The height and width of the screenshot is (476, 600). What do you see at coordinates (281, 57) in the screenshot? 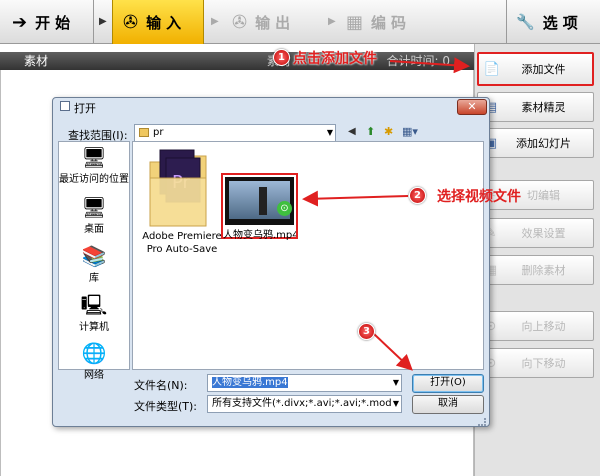
I see `annotation-number-1: 1` at bounding box center [281, 57].